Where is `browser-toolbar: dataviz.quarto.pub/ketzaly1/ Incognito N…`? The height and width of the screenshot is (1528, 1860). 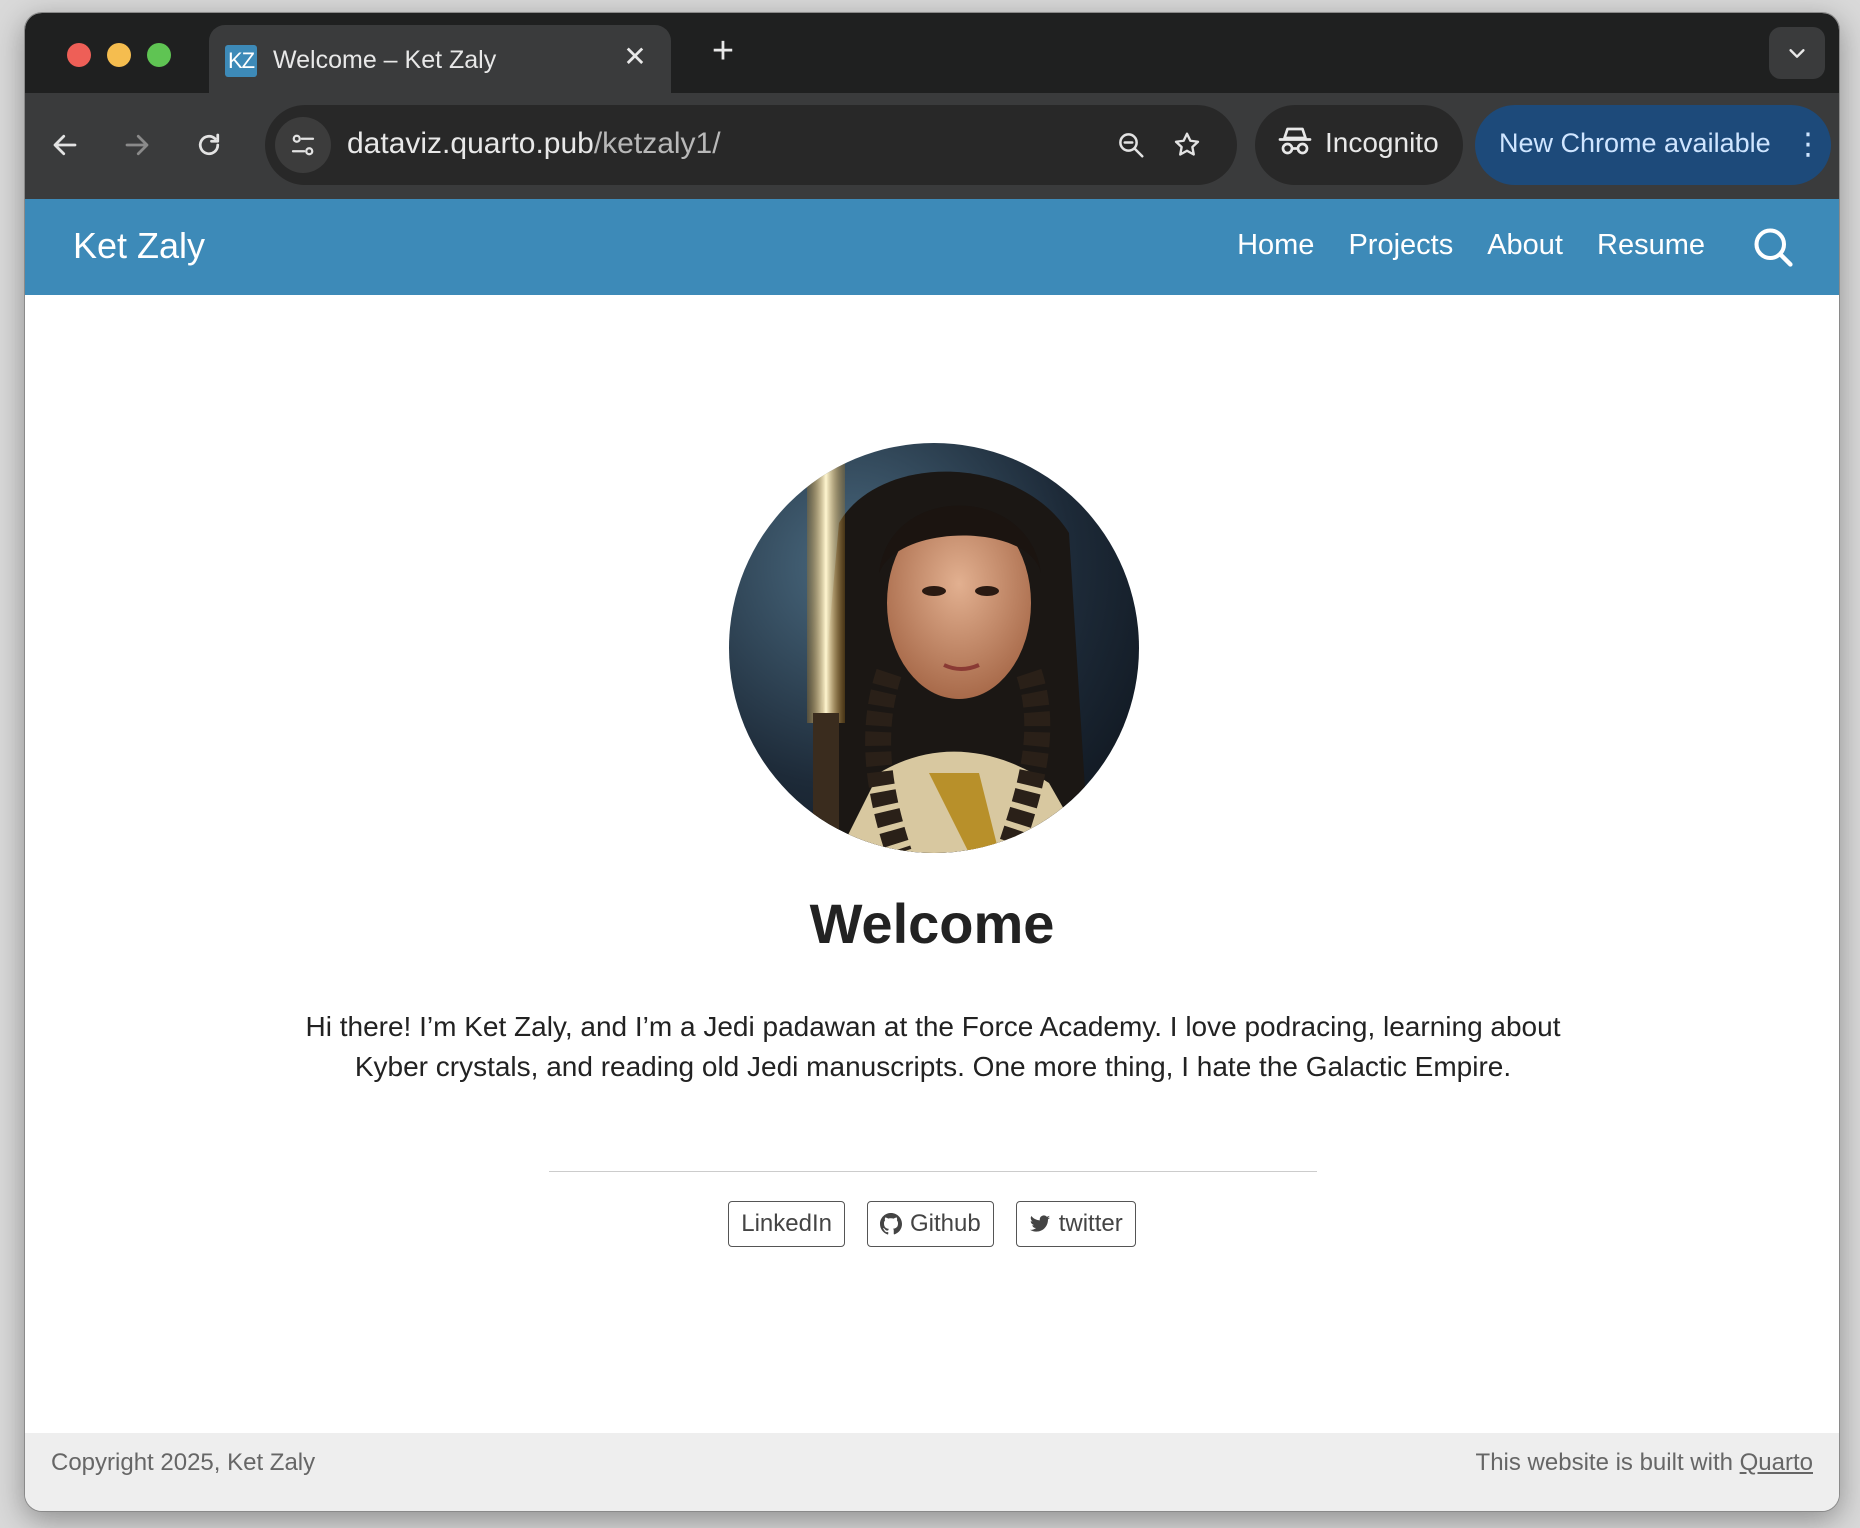 browser-toolbar: dataviz.quarto.pub/ketzaly1/ Incognito N… is located at coordinates (932, 146).